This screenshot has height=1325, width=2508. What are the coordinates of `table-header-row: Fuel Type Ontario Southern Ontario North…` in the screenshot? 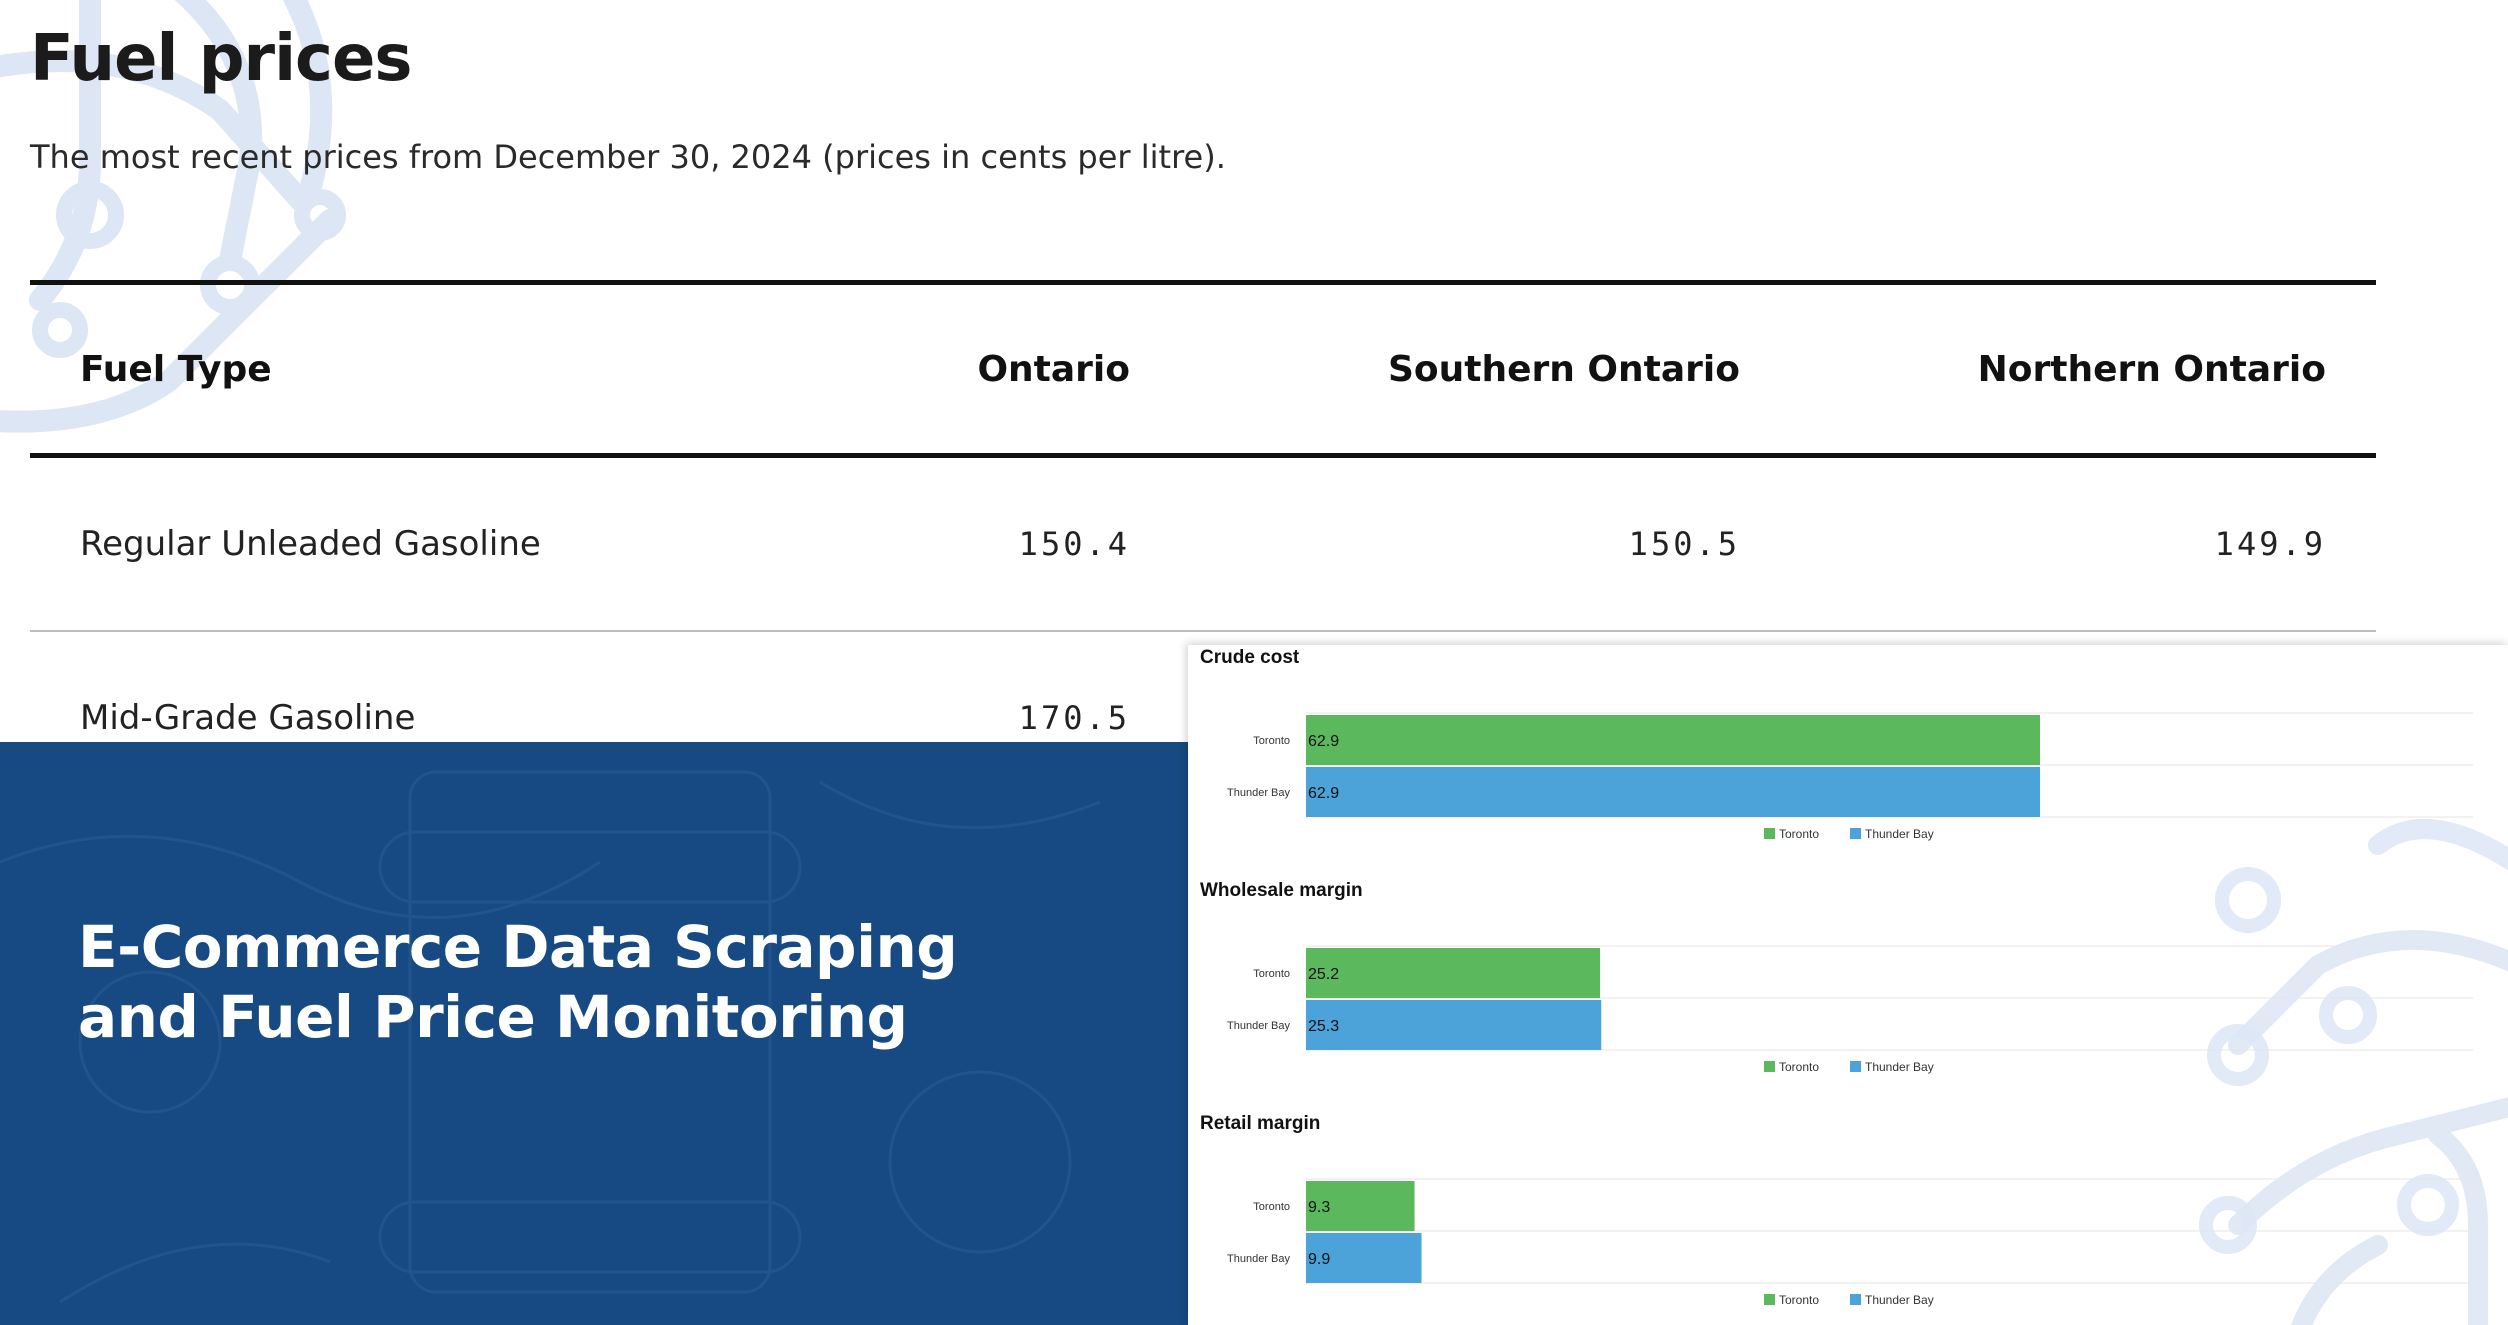 It's located at (1203, 369).